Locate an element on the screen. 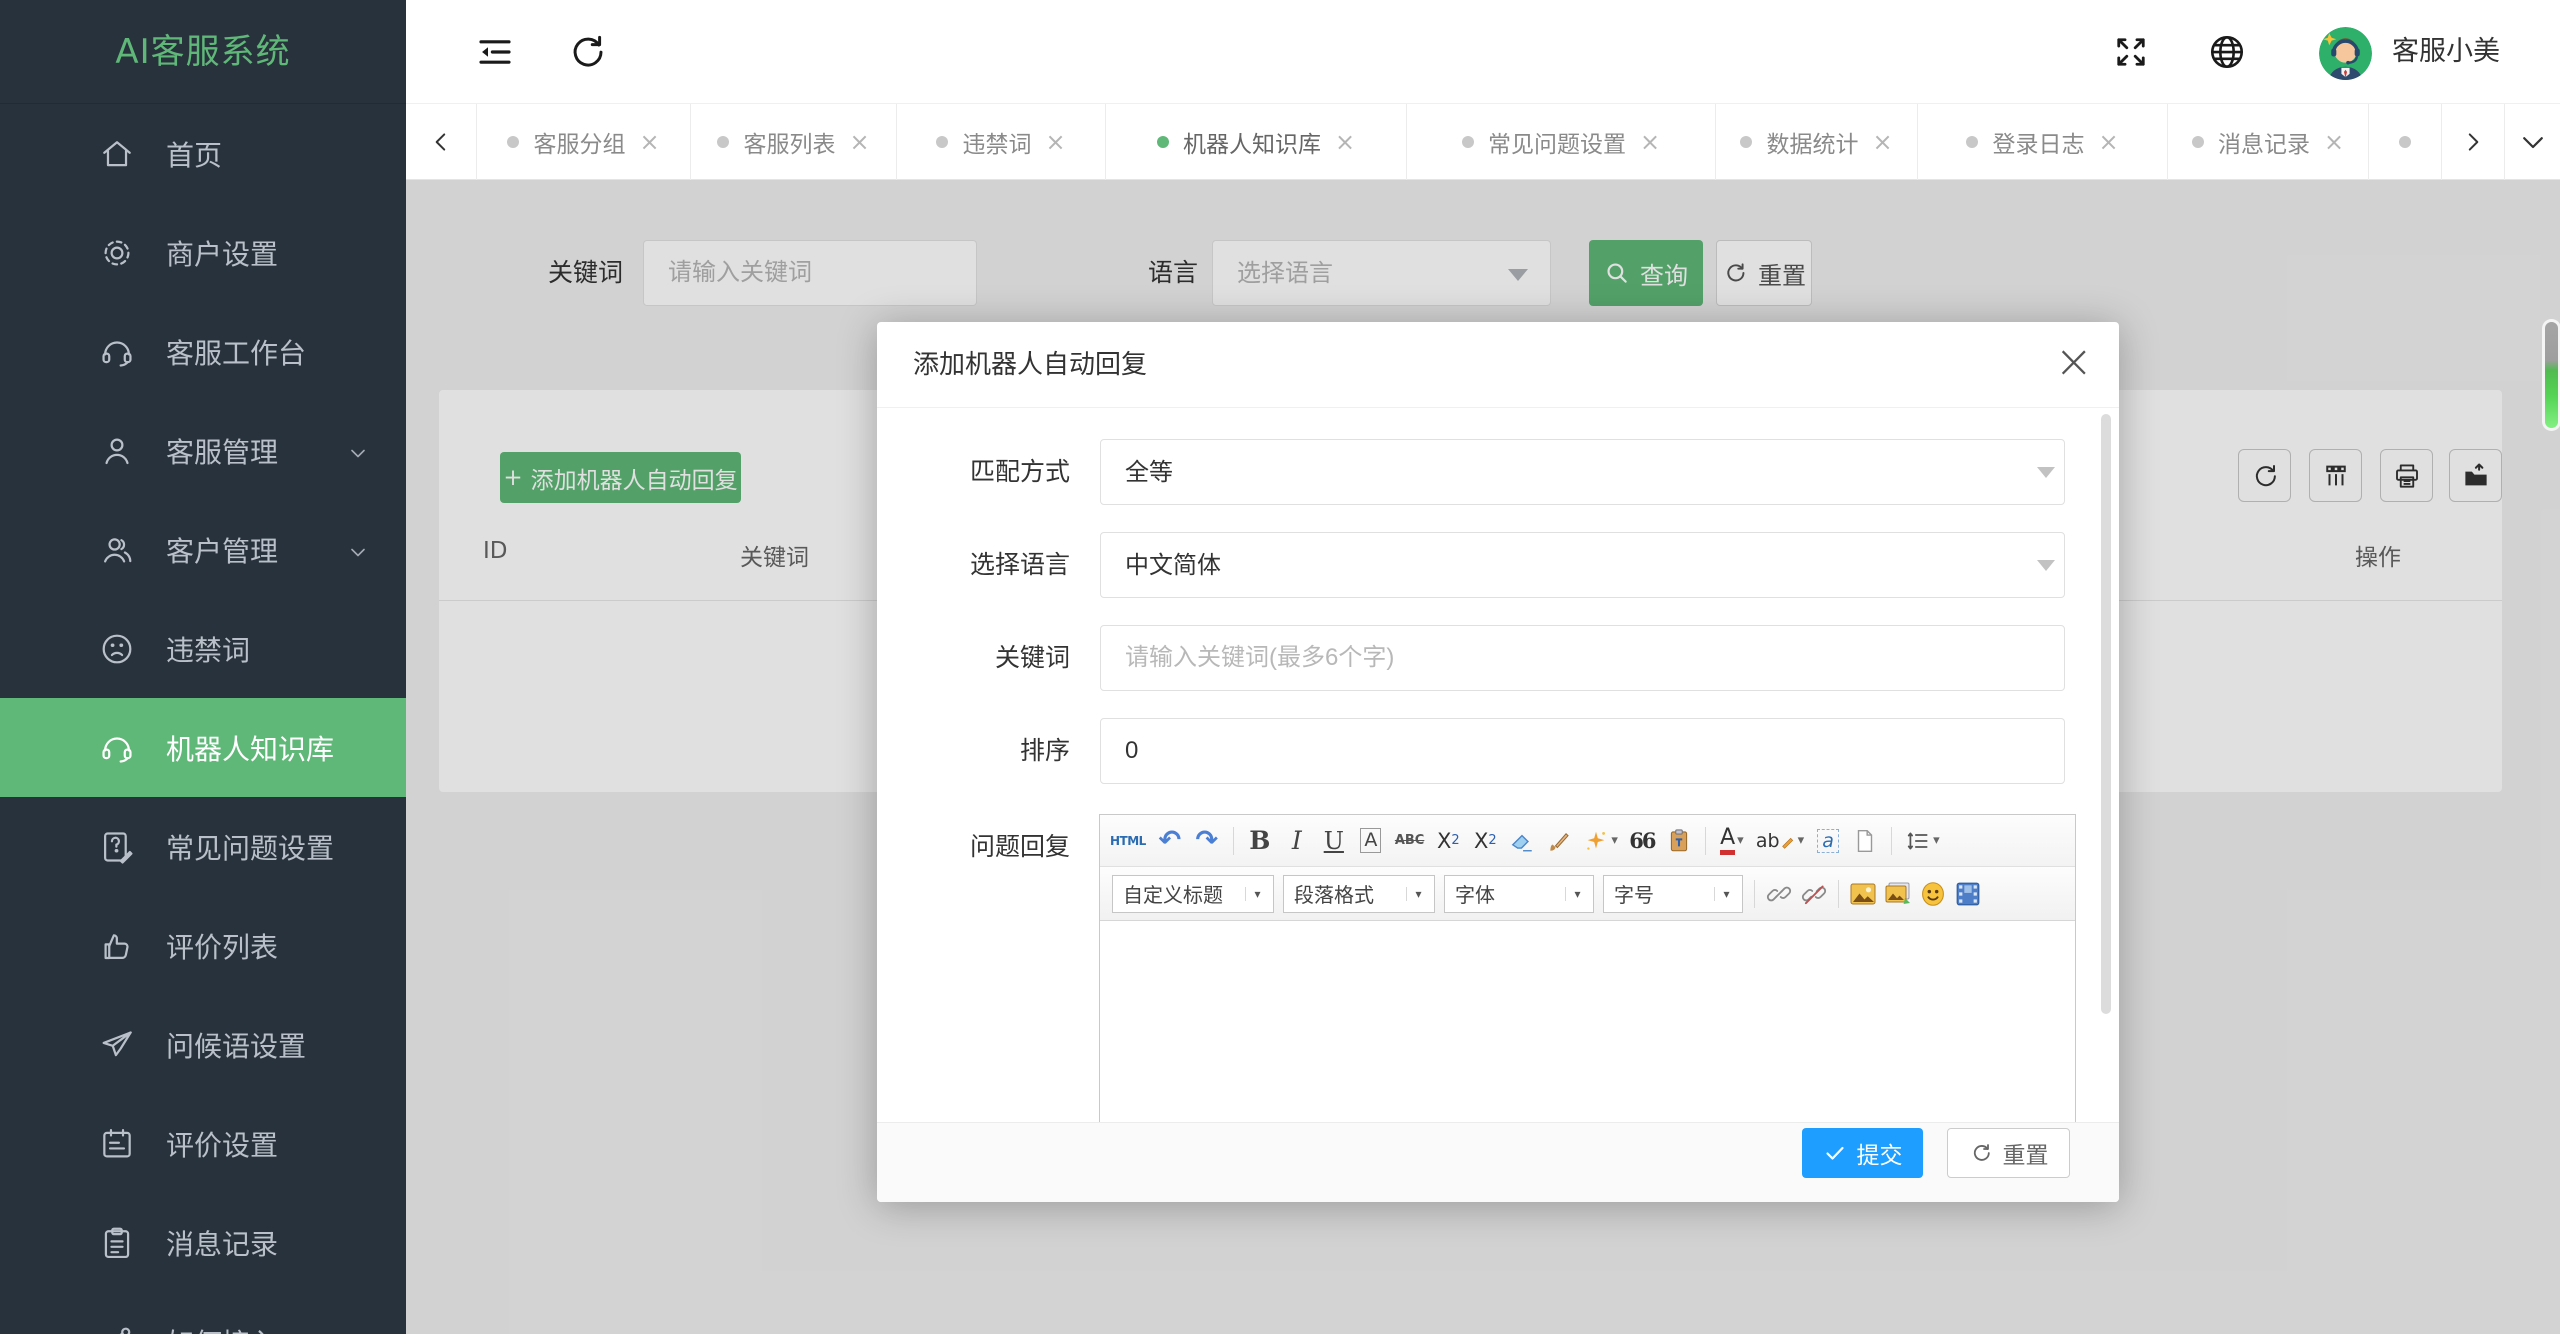 This screenshot has height=1334, width=2560. sidebar-item-how-to-access: 如何接入 is located at coordinates (203, 1313).